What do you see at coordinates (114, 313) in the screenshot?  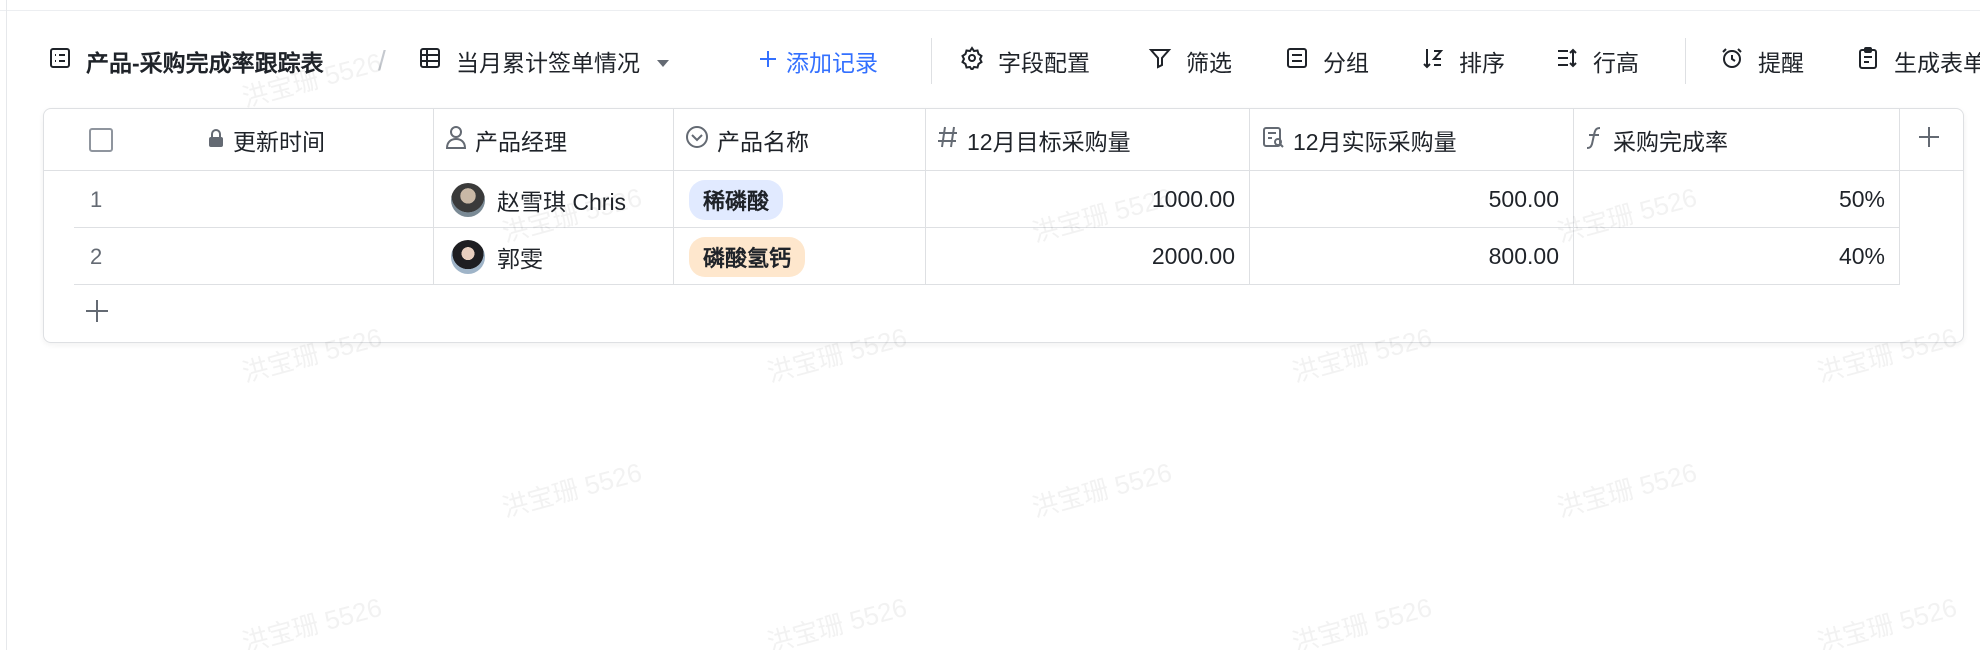 I see `add-row-button` at bounding box center [114, 313].